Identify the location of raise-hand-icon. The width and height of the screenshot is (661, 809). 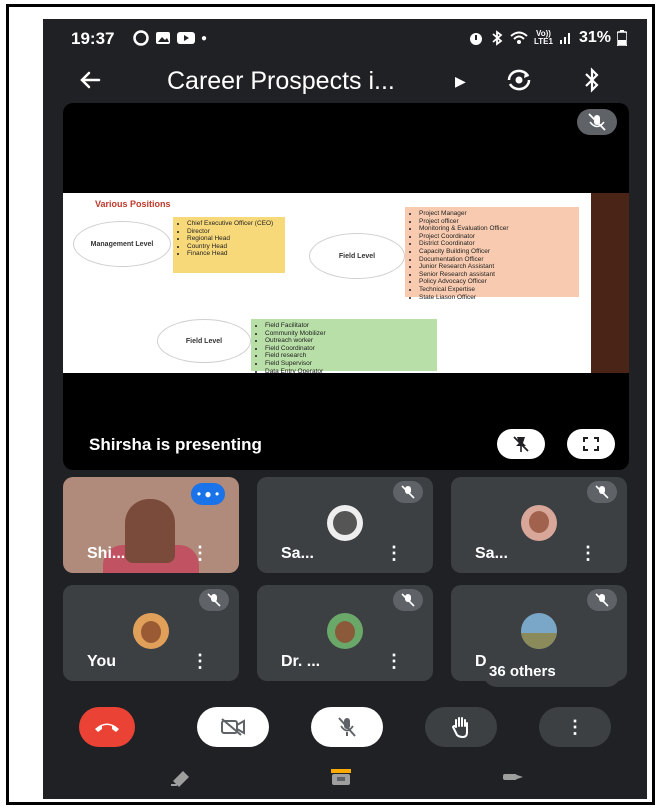
(459, 728).